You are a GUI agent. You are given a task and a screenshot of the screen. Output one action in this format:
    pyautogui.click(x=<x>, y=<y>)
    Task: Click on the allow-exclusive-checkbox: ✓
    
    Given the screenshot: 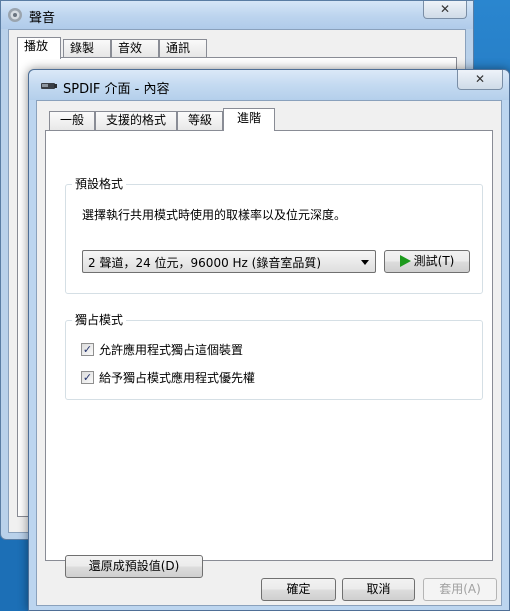 What is the action you would take?
    pyautogui.click(x=87, y=349)
    